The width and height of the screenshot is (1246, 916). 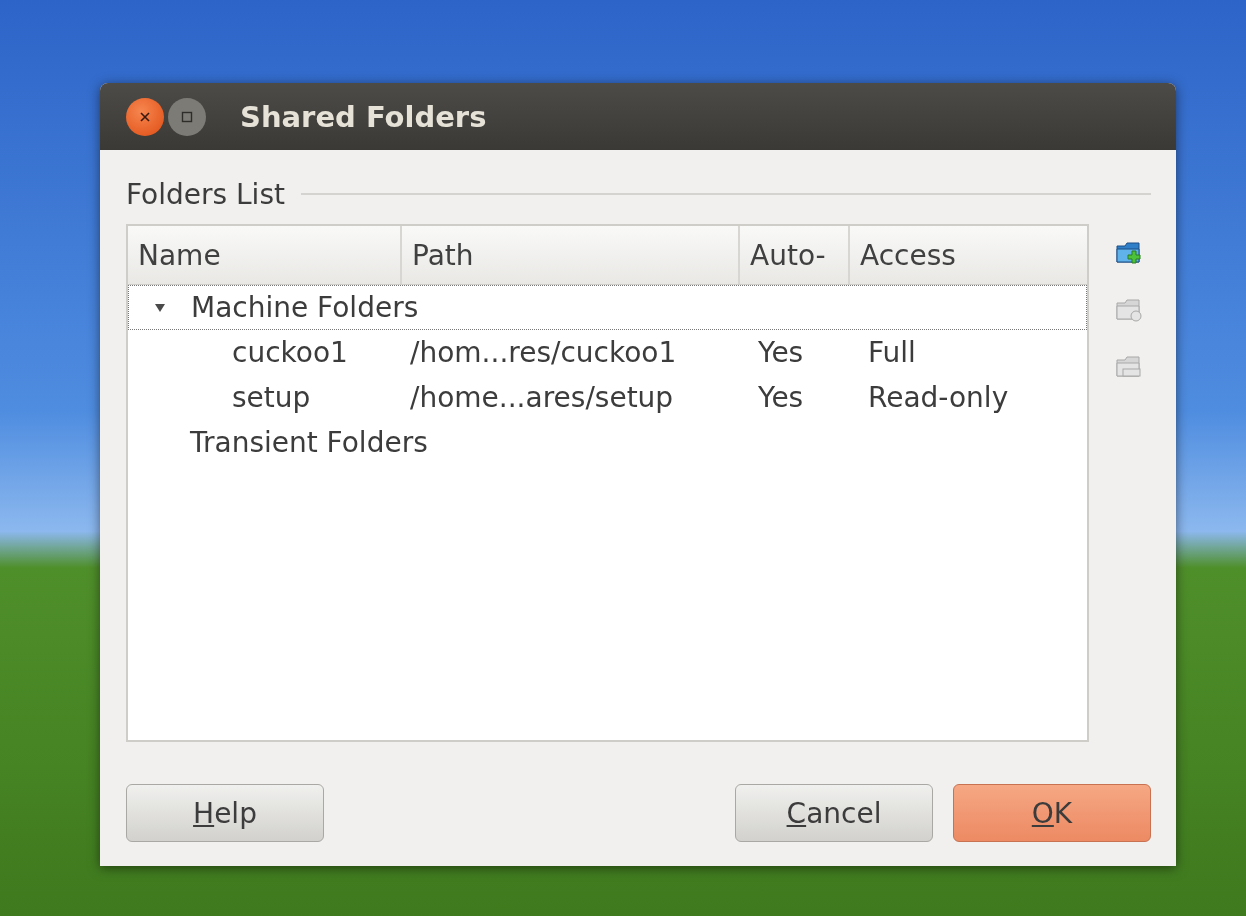 I want to click on group-title: Folders List, so click(x=205, y=194).